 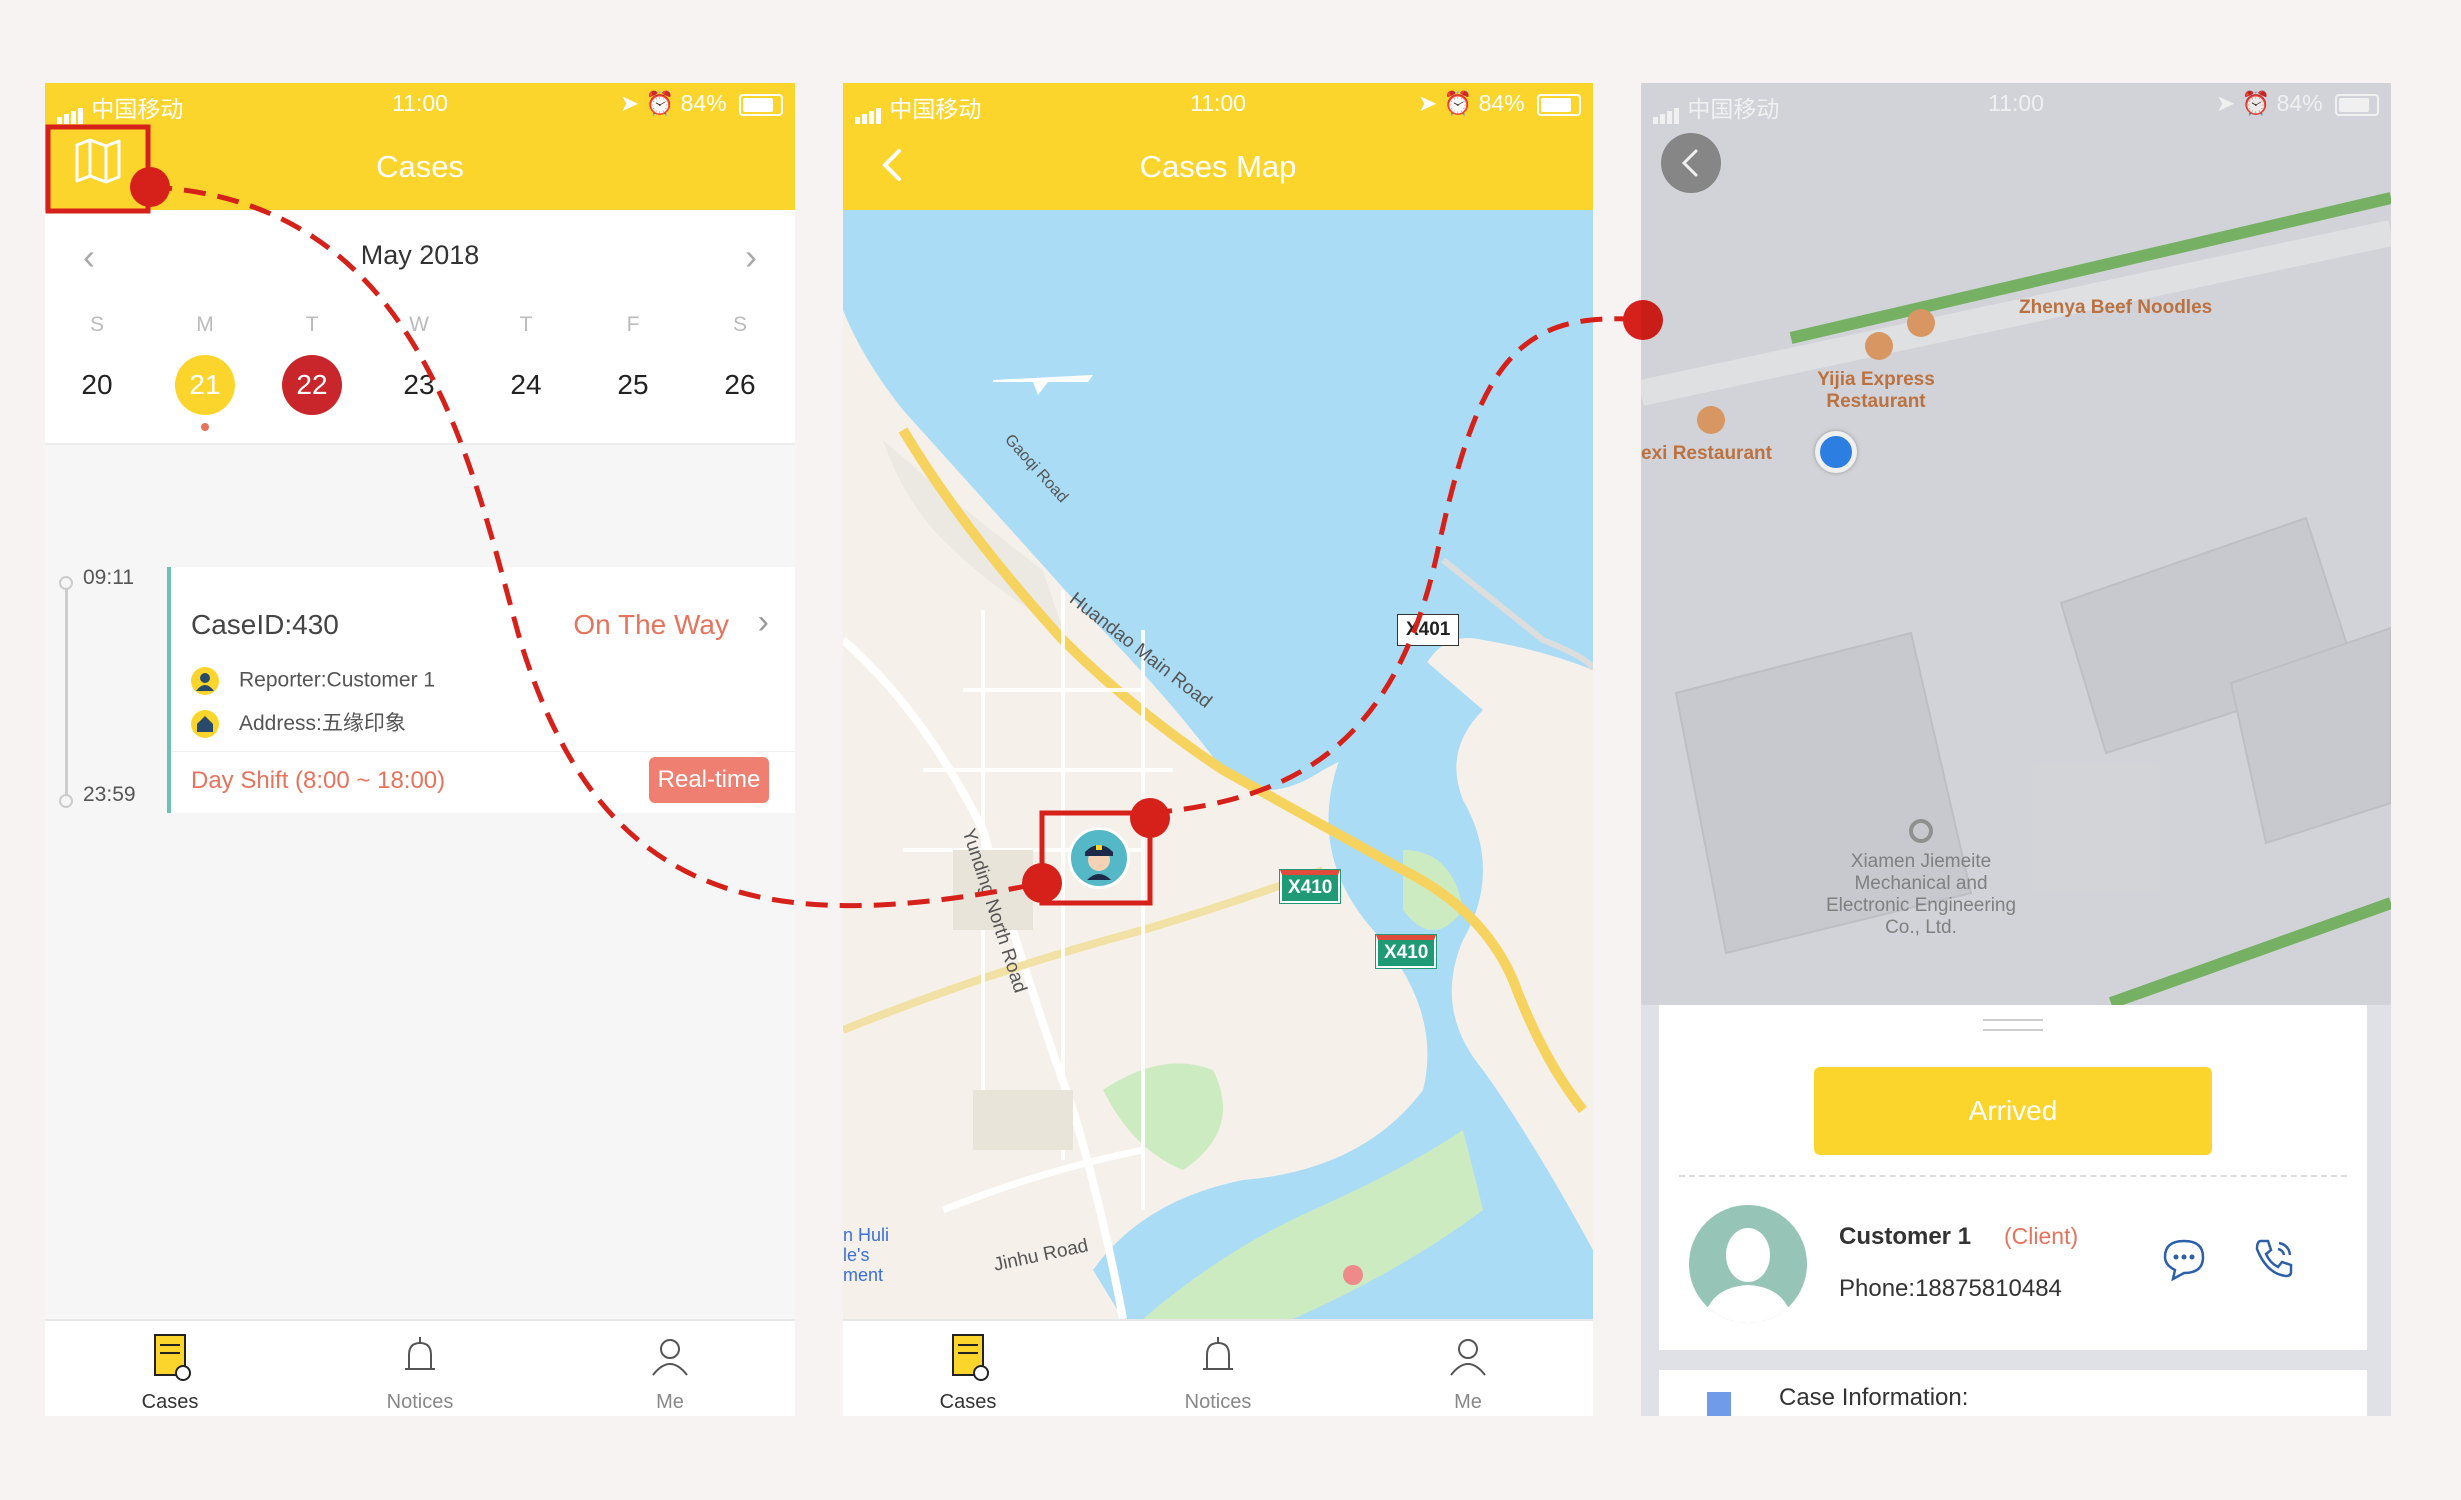 I want to click on flow-path, so click(x=1396, y=566).